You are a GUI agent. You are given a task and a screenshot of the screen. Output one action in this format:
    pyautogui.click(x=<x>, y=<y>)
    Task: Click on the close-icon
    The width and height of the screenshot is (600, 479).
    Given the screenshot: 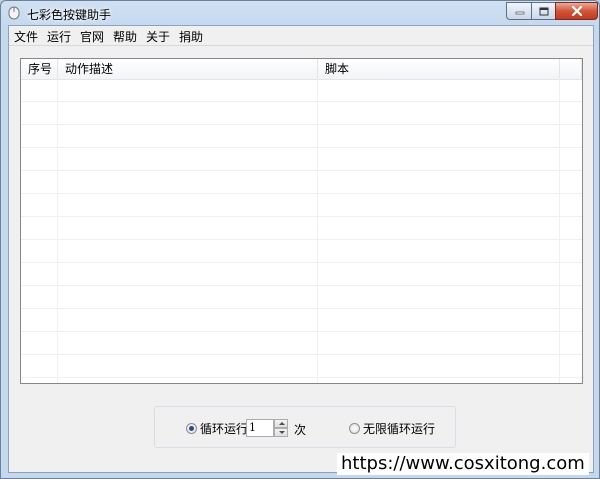 What is the action you would take?
    pyautogui.click(x=576, y=11)
    